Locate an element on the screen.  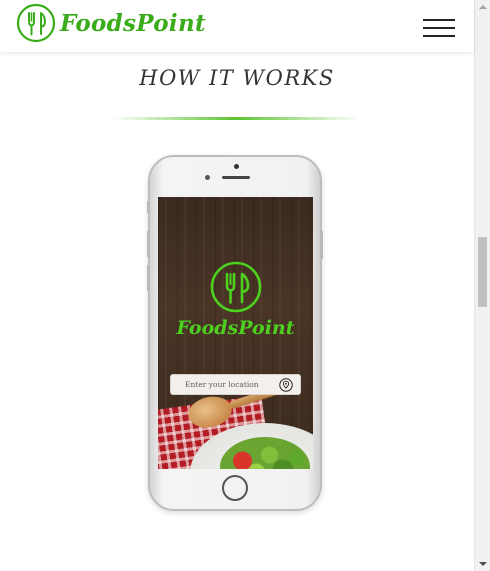
title-underline is located at coordinates (236, 118).